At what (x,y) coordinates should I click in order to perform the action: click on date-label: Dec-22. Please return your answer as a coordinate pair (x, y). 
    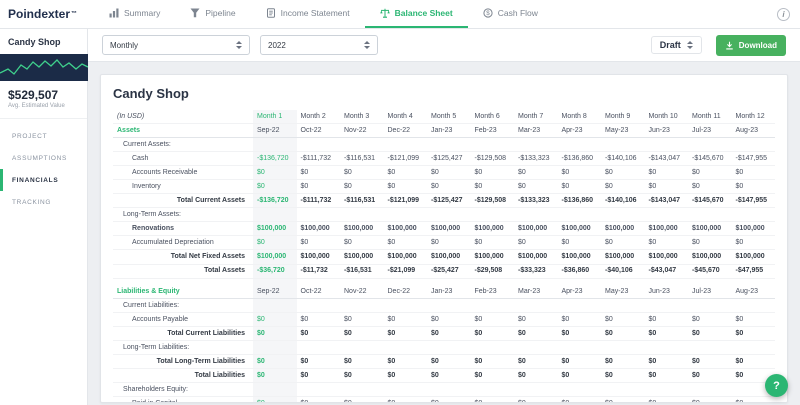
    Looking at the image, I should click on (405, 131).